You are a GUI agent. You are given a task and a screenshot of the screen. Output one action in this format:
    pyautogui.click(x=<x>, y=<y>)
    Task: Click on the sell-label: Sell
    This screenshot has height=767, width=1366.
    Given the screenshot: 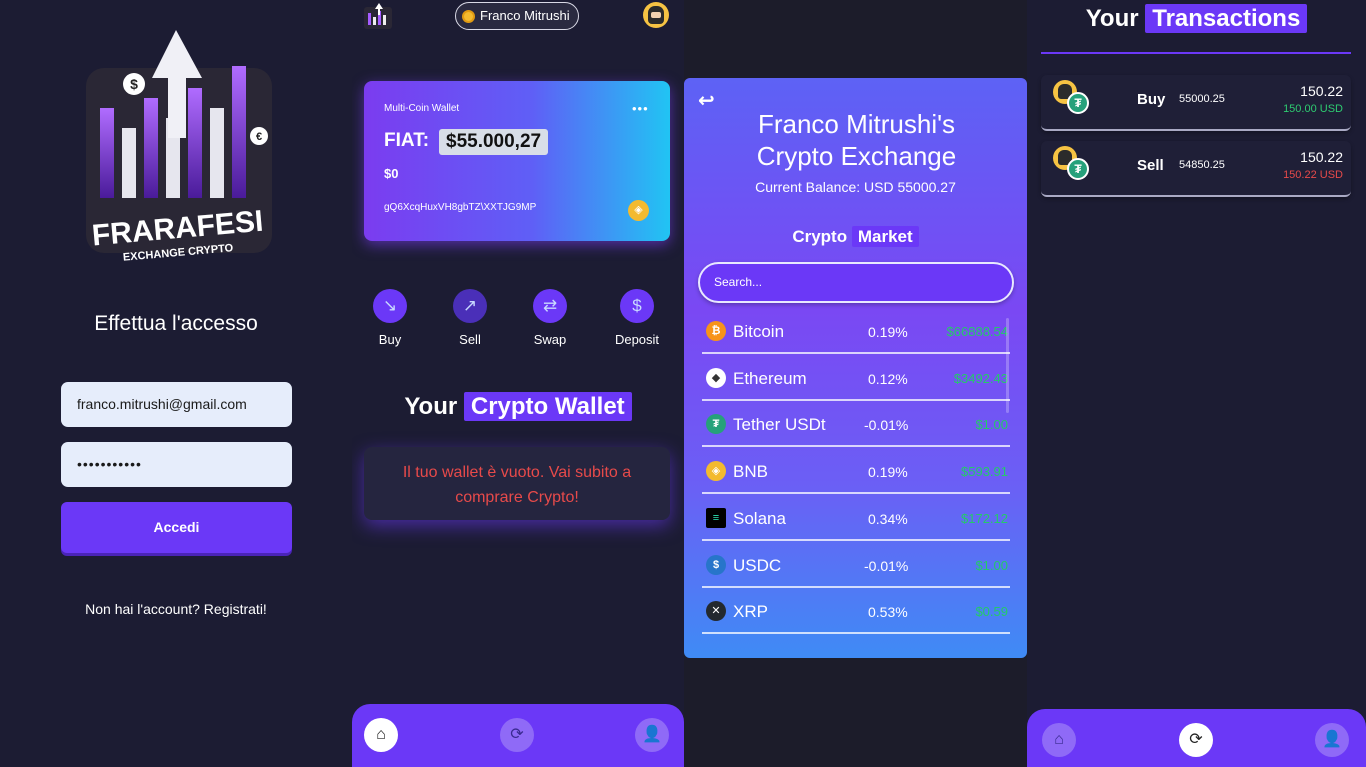 What is the action you would take?
    pyautogui.click(x=470, y=339)
    